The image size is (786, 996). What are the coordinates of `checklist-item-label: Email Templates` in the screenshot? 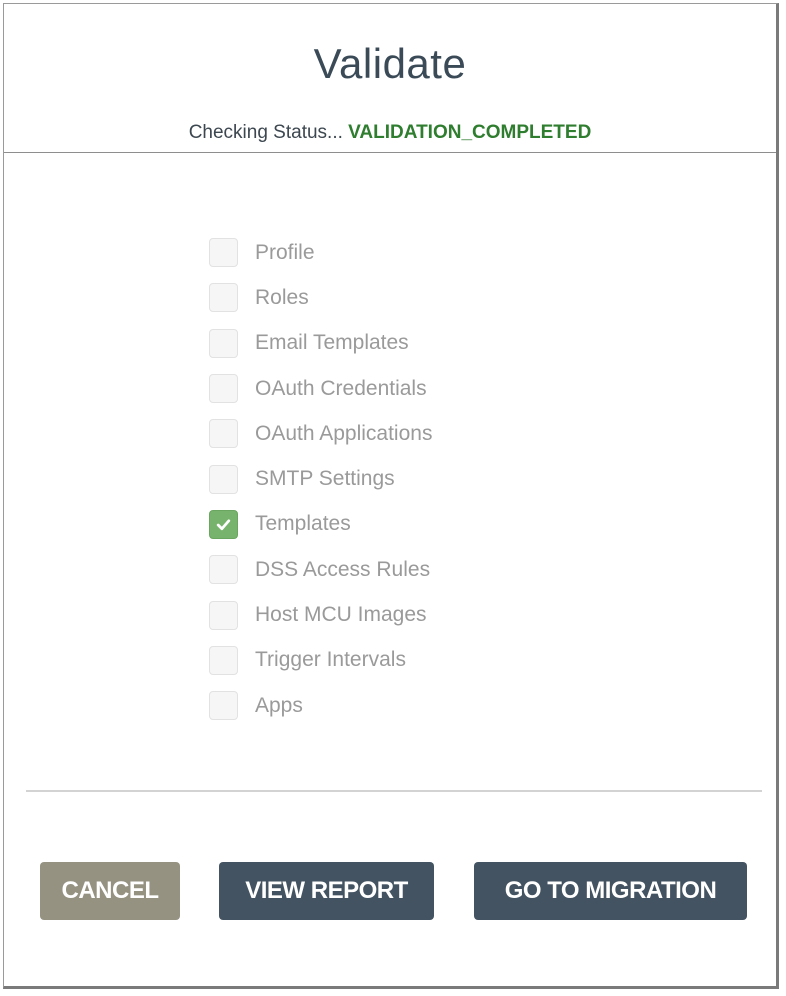 It's located at (332, 343).